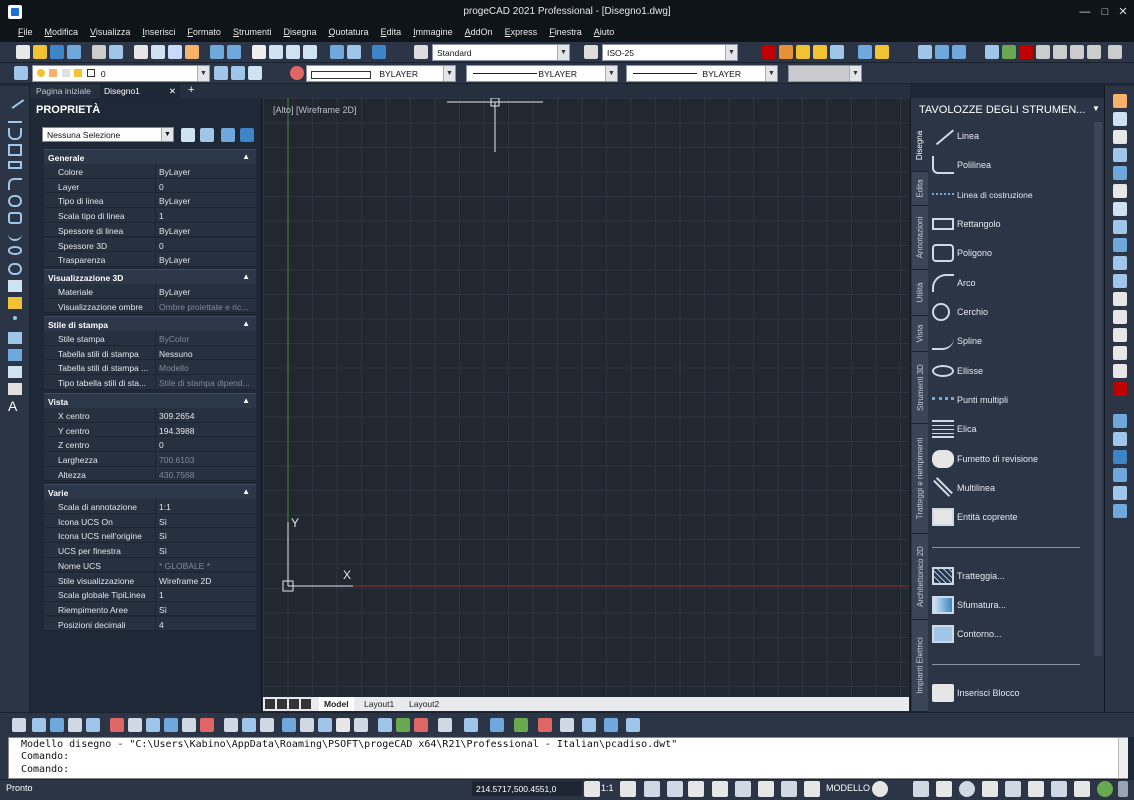 This screenshot has height=800, width=1134. What do you see at coordinates (110, 33) in the screenshot?
I see `menu-visualizza: Visualizza` at bounding box center [110, 33].